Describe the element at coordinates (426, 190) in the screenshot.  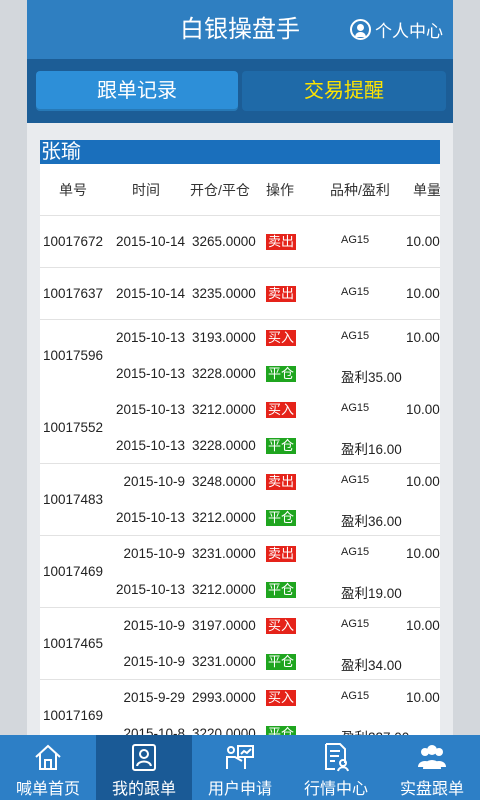
I see `column-header-qty: 单量` at that location.